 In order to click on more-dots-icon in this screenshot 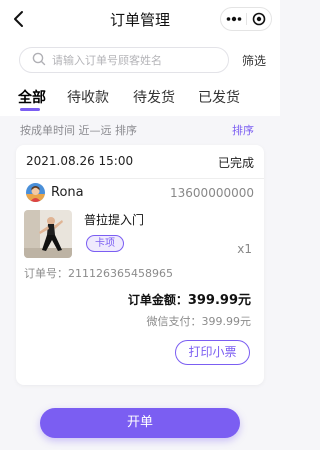, I will do `click(233, 19)`.